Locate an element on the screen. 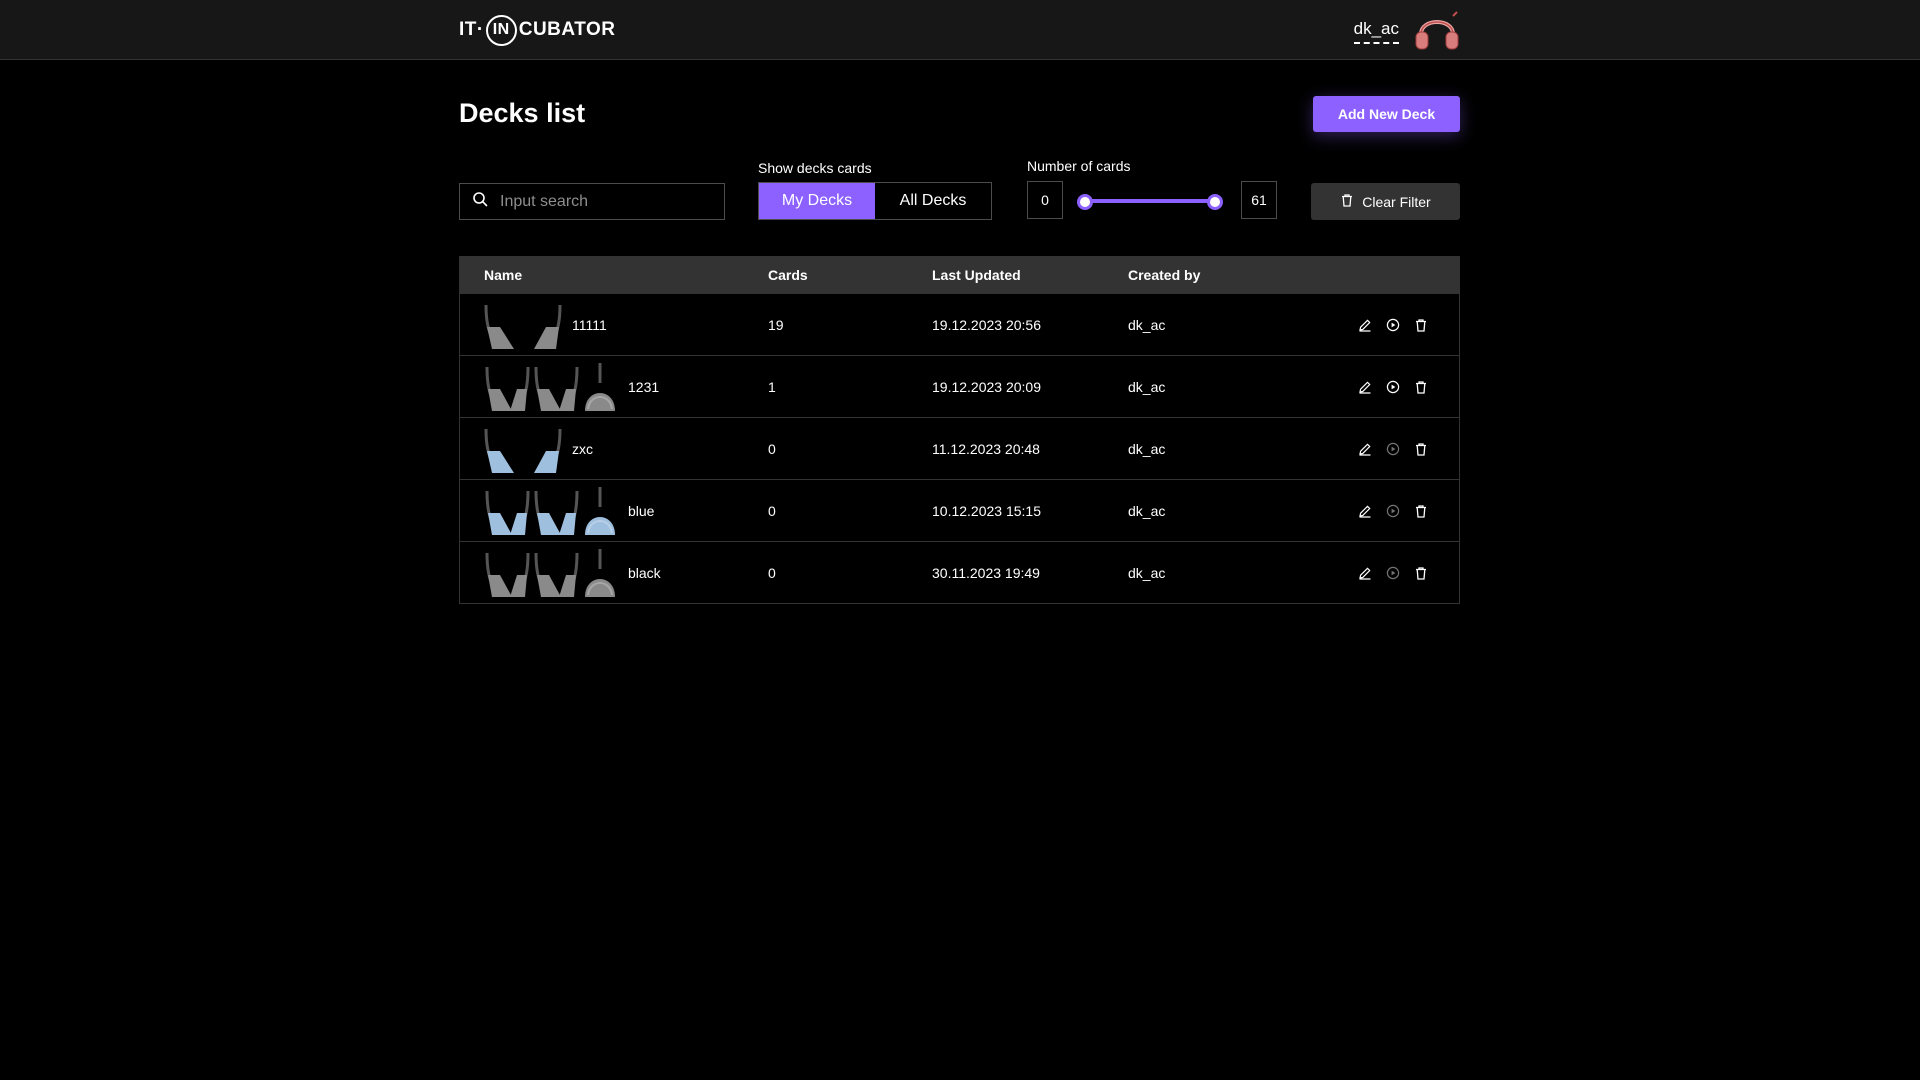  table-row: black 0 30.11.2023 19:49 dk_ac is located at coordinates (959, 572).